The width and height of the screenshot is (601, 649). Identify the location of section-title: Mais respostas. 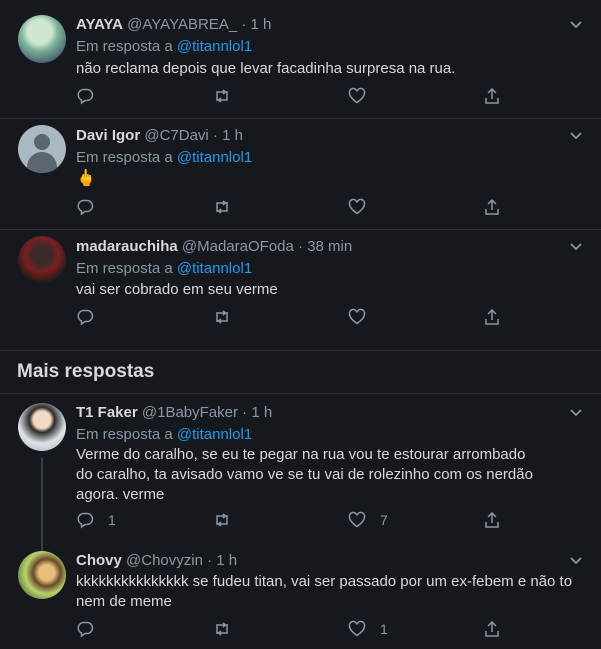
(86, 371).